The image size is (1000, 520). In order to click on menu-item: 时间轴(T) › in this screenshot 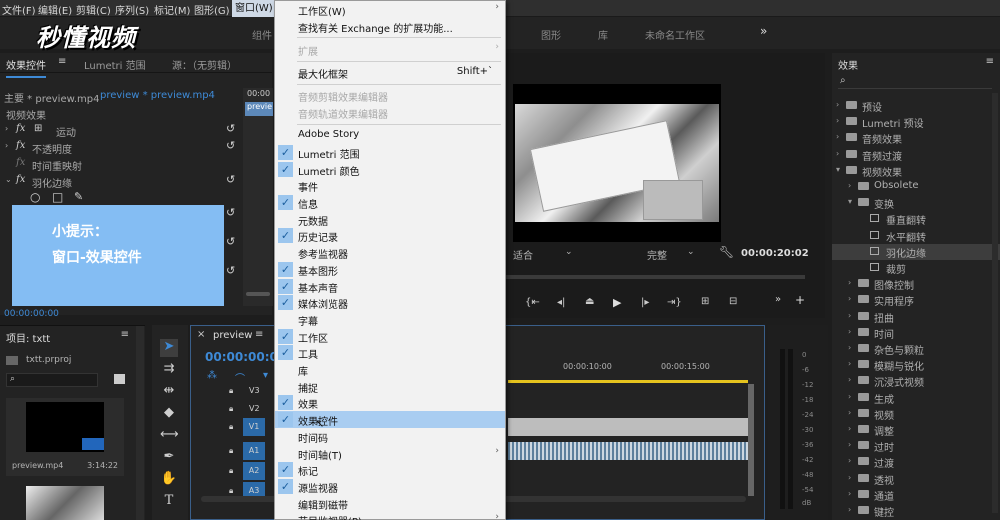, I will do `click(390, 453)`.